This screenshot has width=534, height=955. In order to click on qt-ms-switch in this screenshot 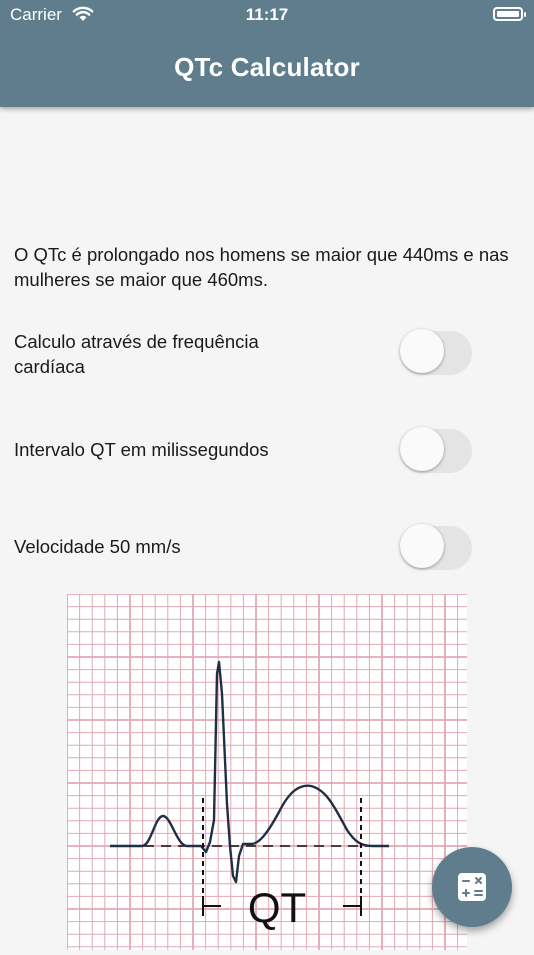, I will do `click(436, 450)`.